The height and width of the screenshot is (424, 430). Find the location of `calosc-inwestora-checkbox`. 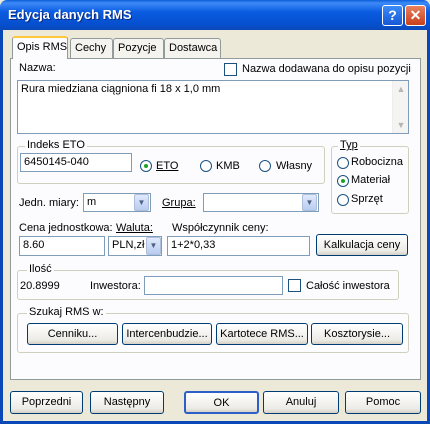

calosc-inwestora-checkbox is located at coordinates (294, 285).